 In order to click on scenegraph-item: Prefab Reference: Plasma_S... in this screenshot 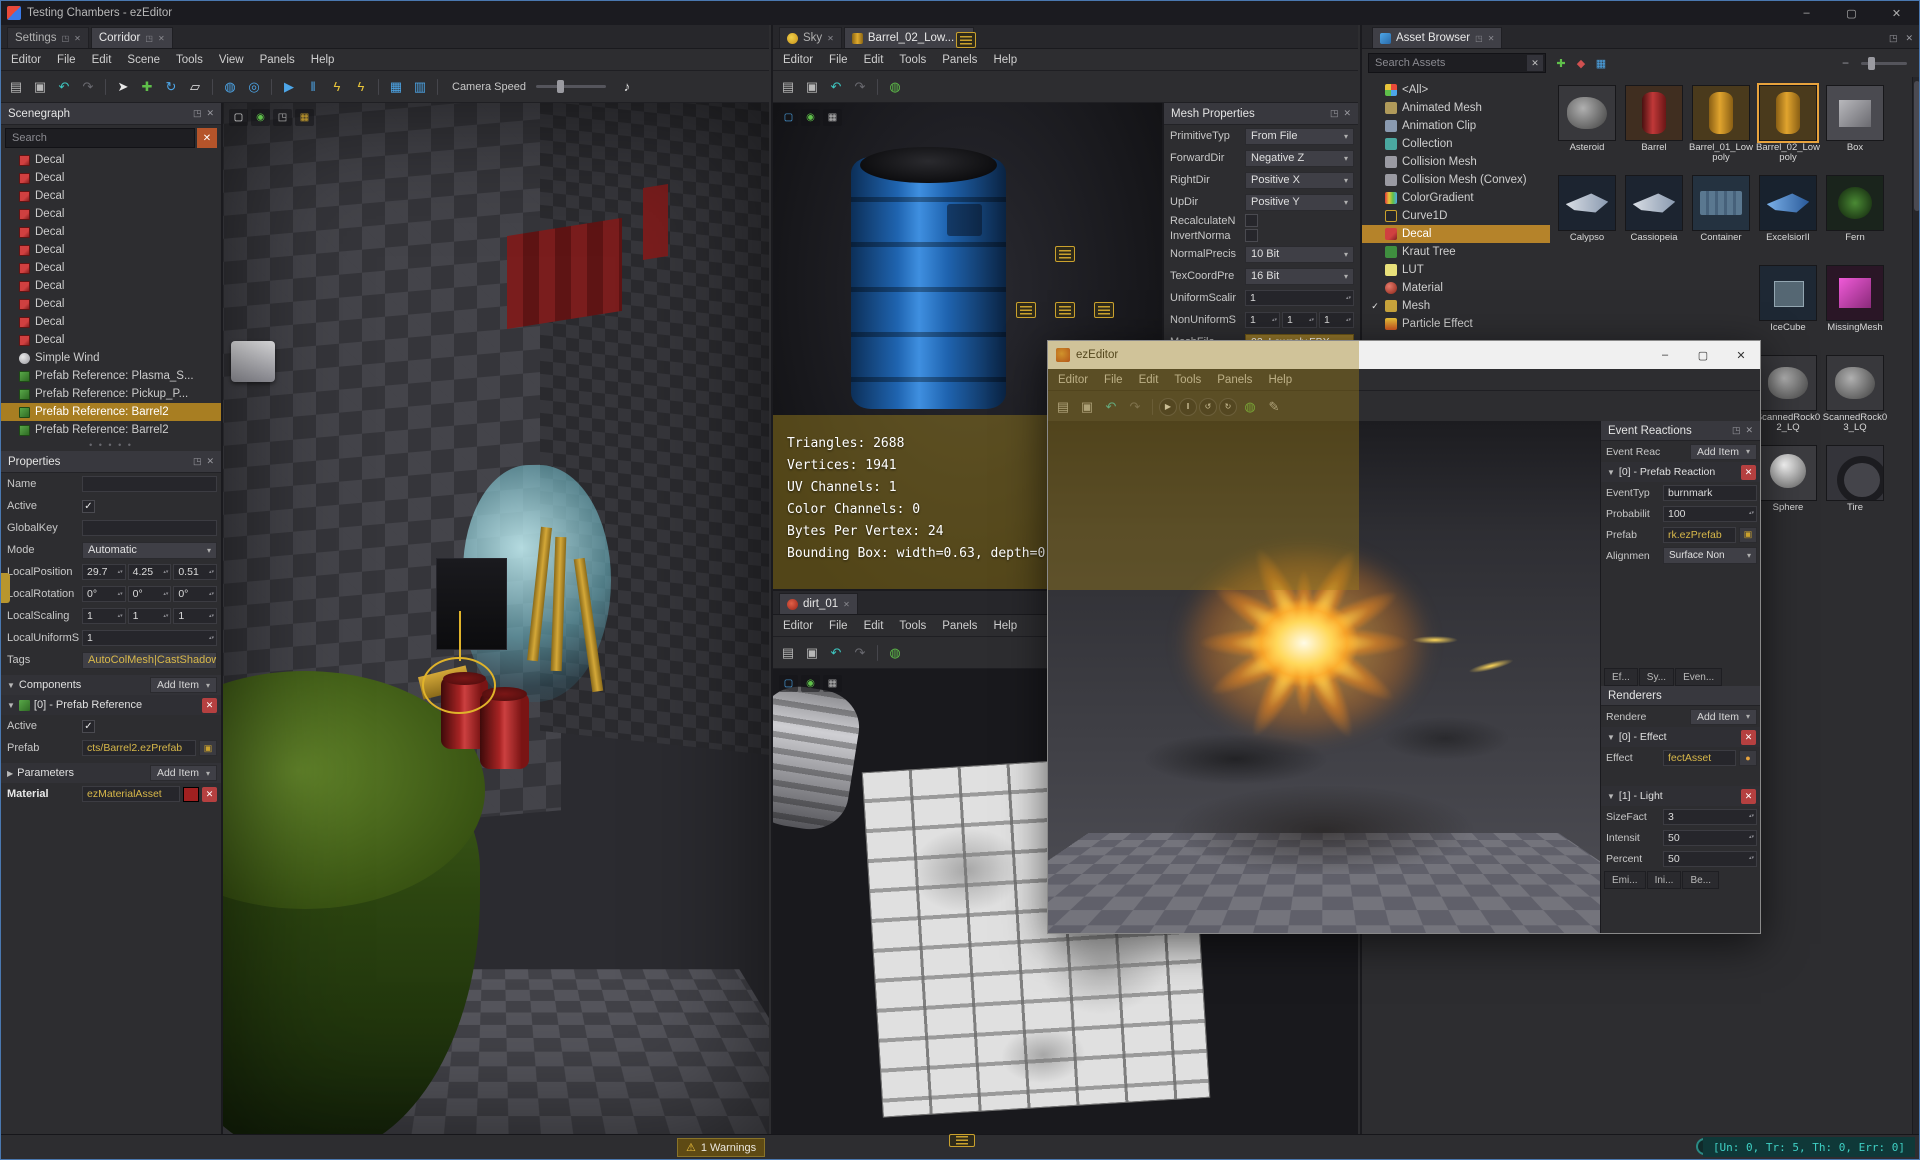, I will do `click(111, 376)`.